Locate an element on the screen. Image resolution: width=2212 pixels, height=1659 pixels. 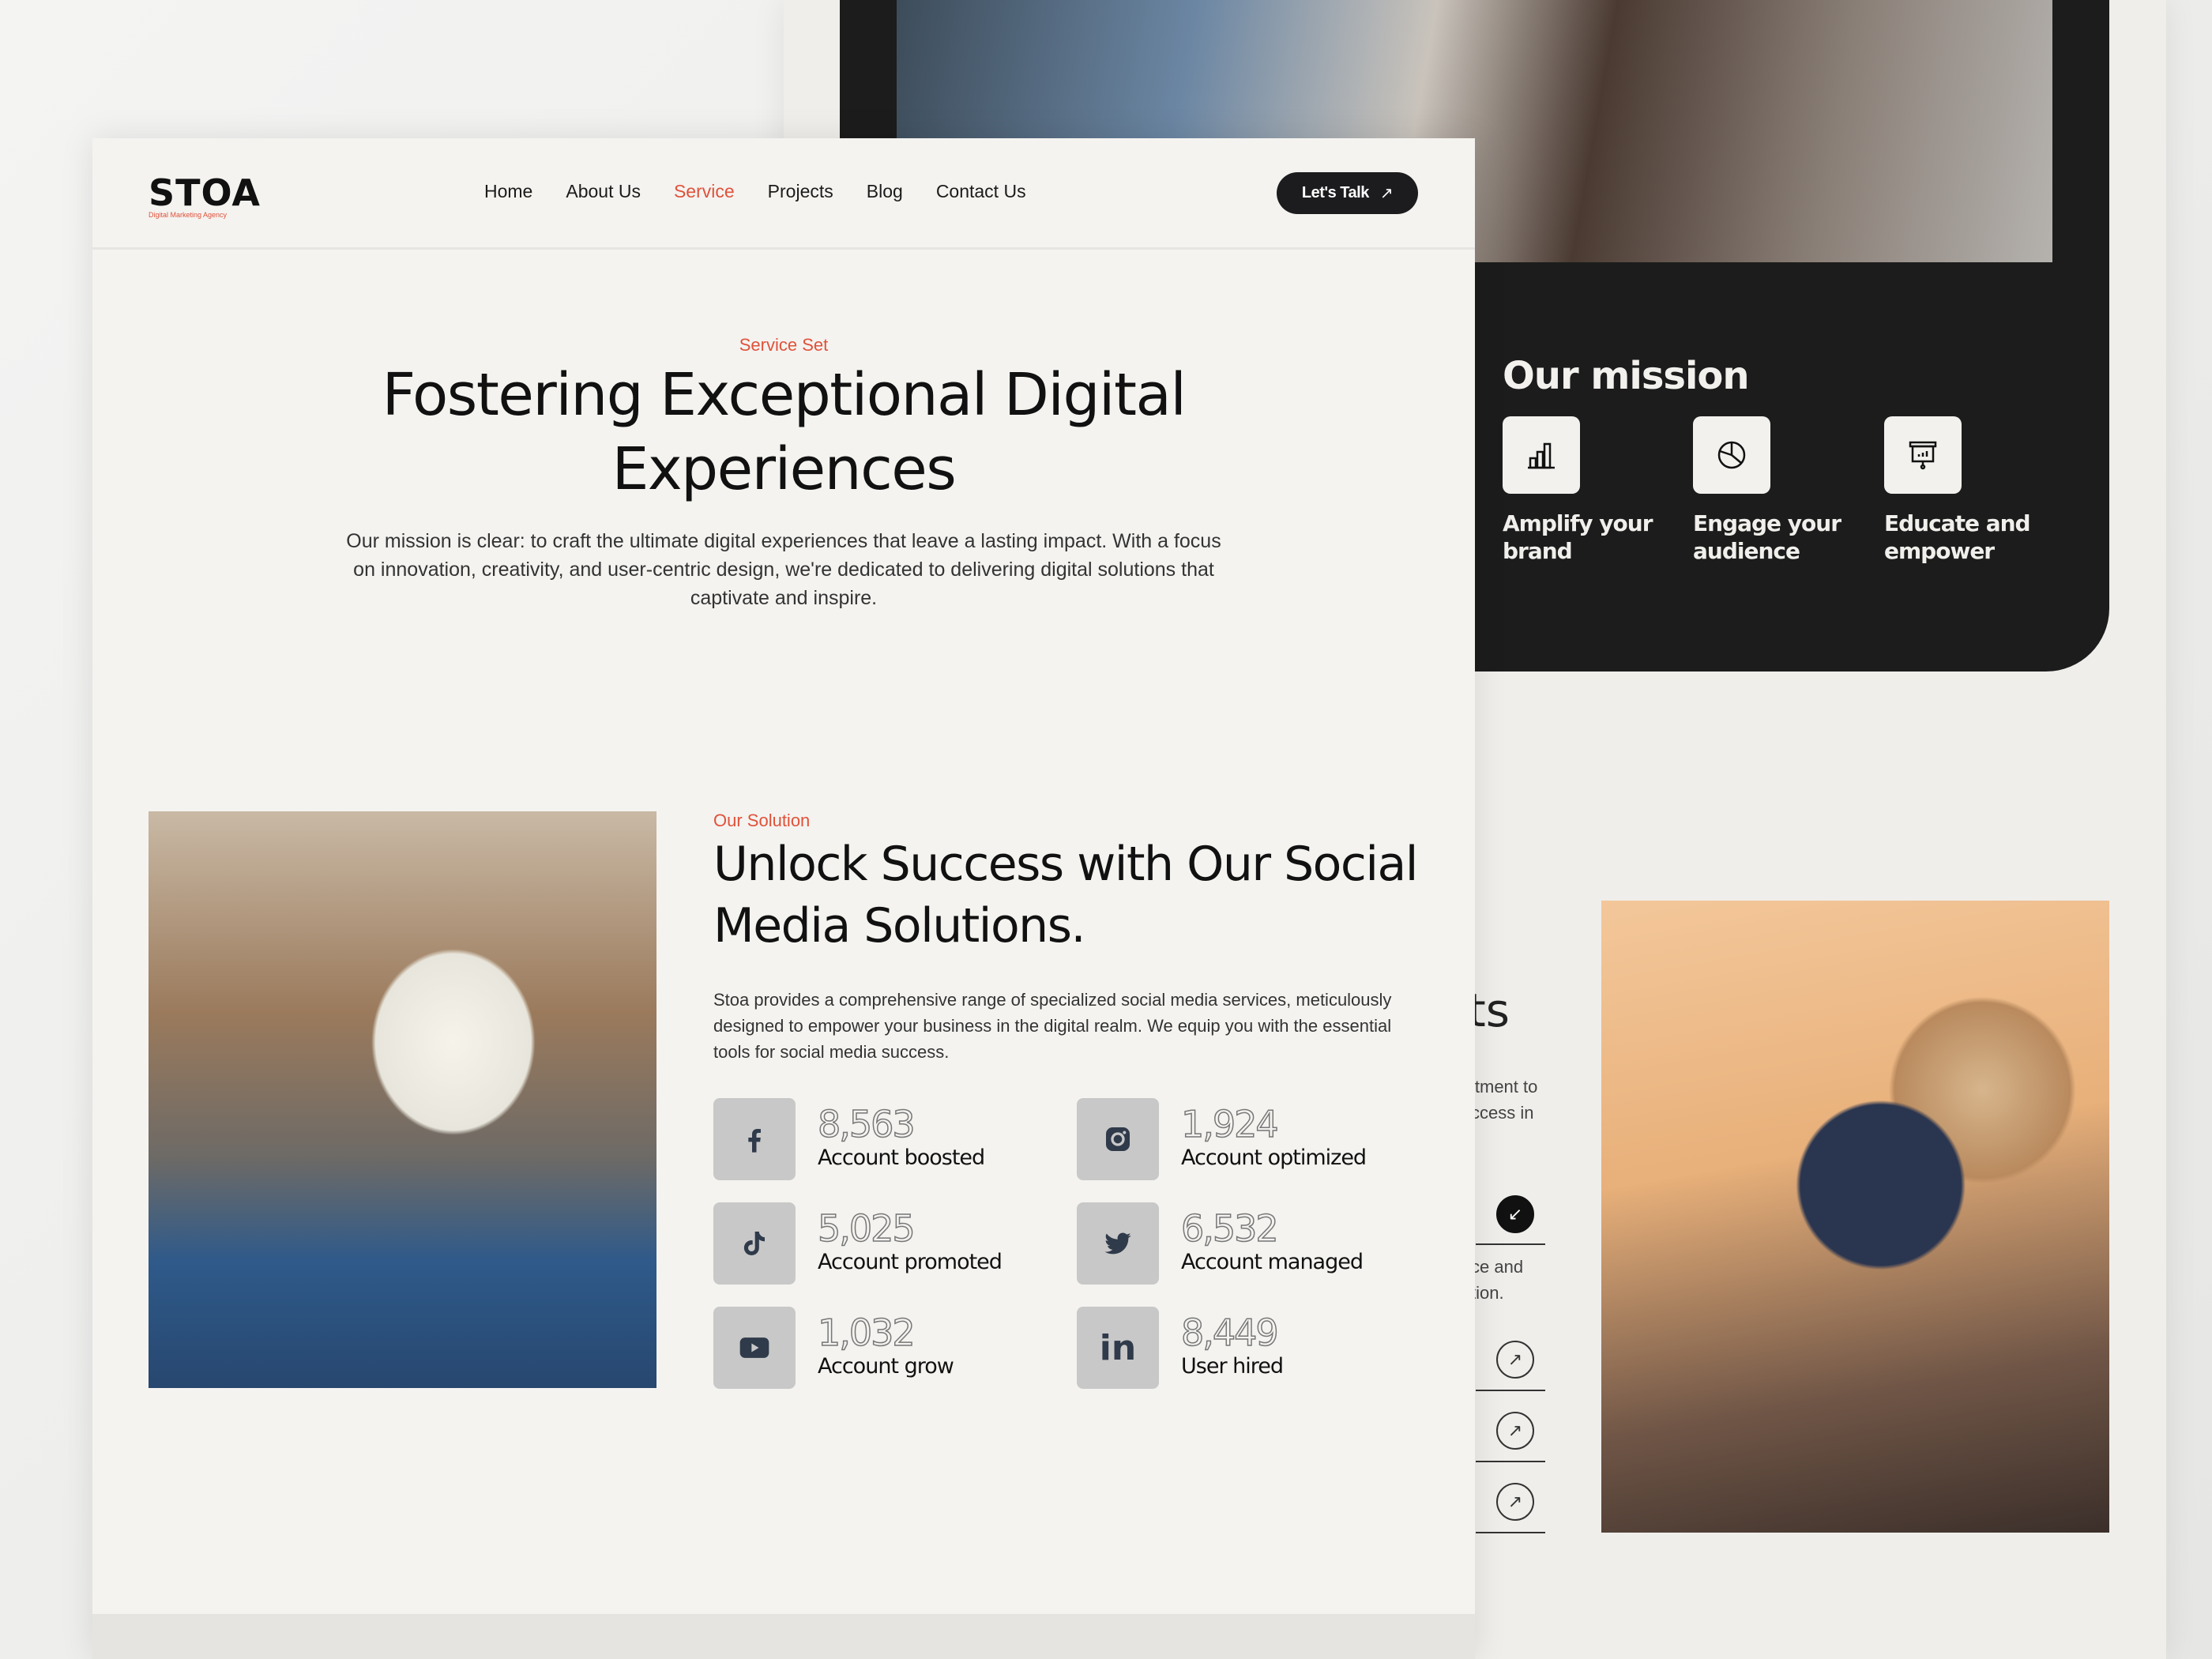
stat-label: Account managed is located at coordinates (1273, 1262).